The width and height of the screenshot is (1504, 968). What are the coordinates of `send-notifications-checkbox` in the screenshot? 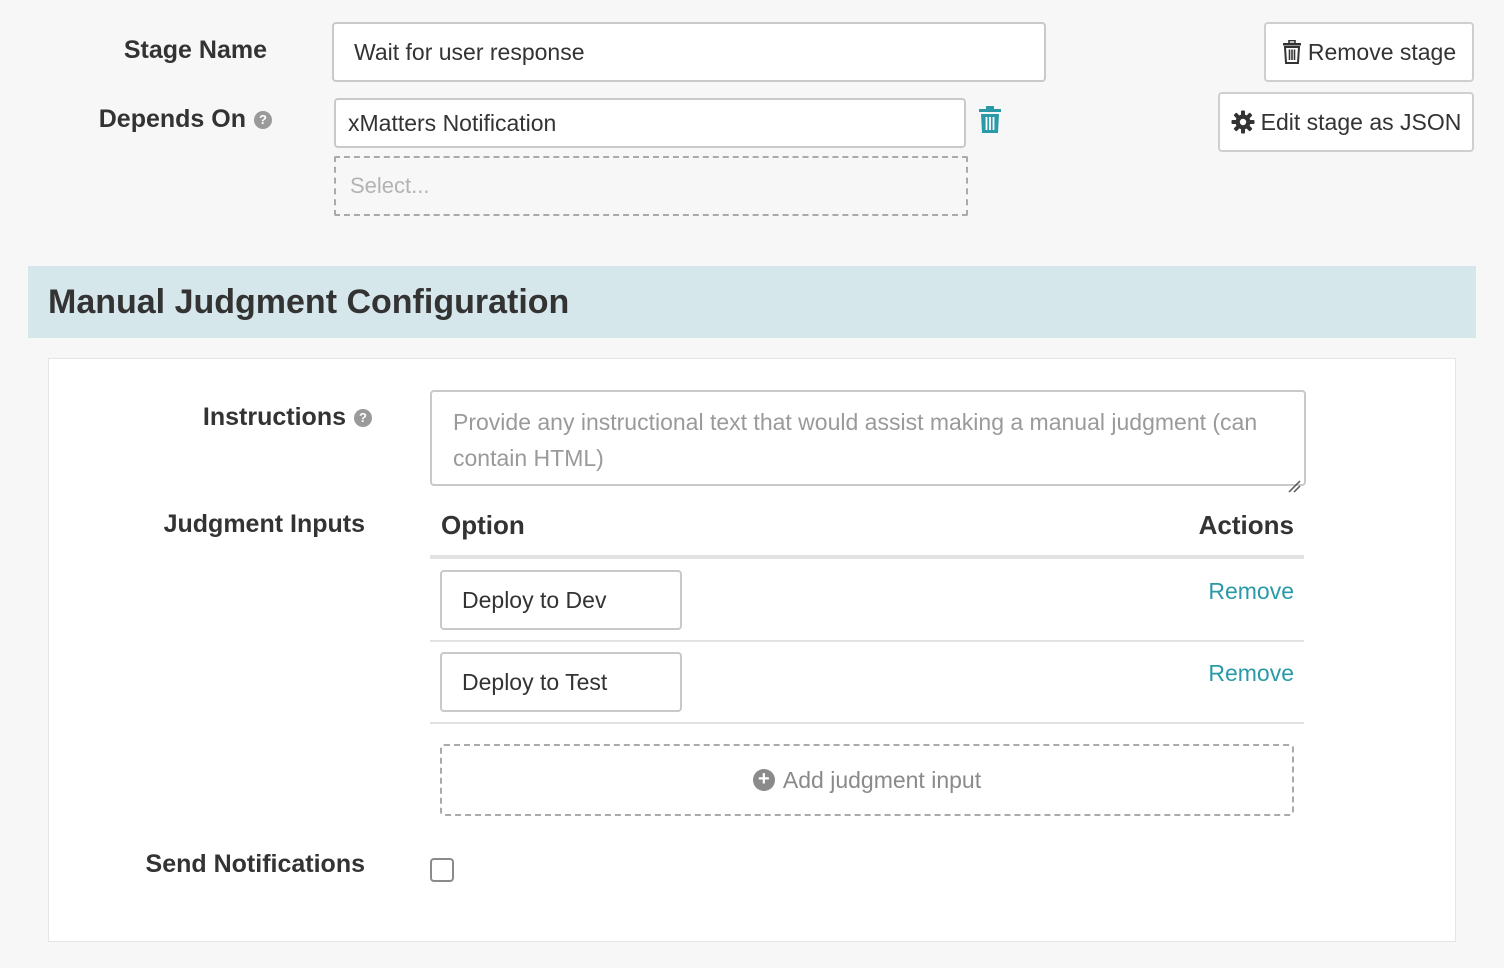 It's located at (442, 870).